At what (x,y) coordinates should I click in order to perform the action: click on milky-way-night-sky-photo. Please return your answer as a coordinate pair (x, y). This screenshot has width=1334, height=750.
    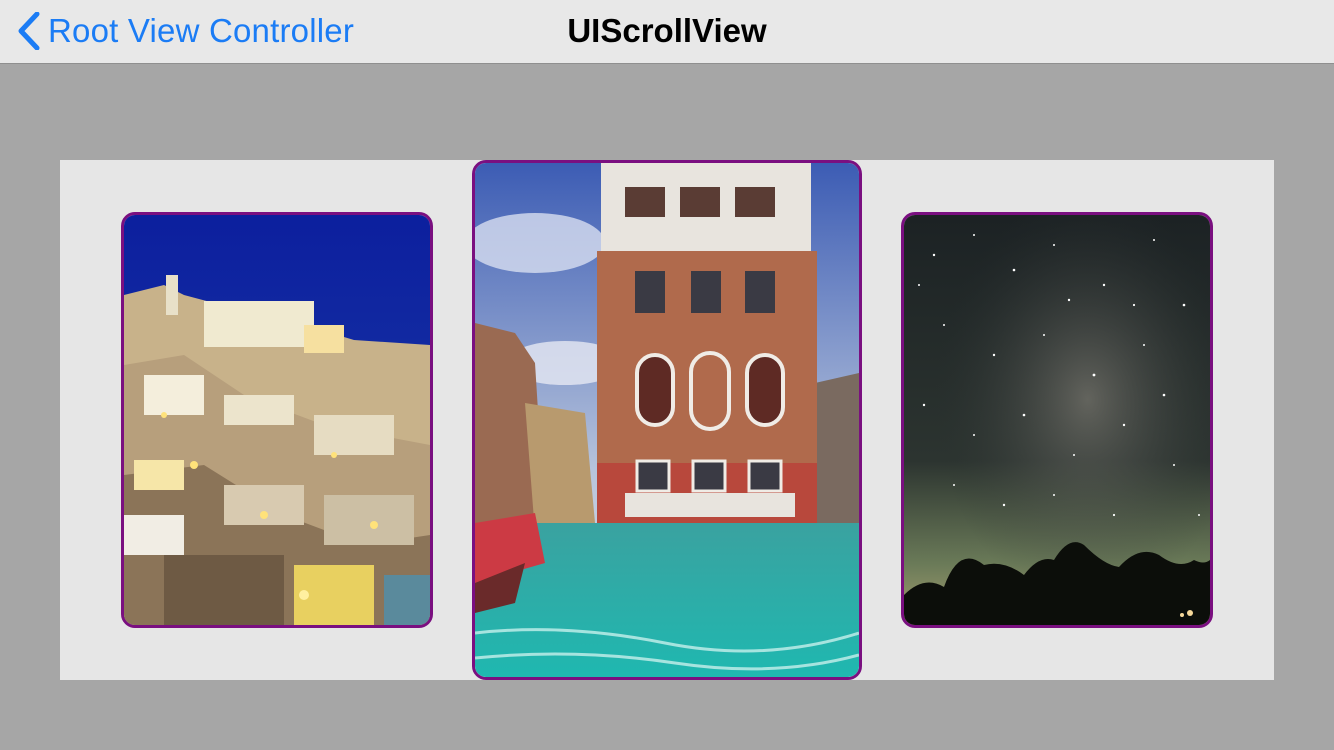
    Looking at the image, I should click on (1057, 420).